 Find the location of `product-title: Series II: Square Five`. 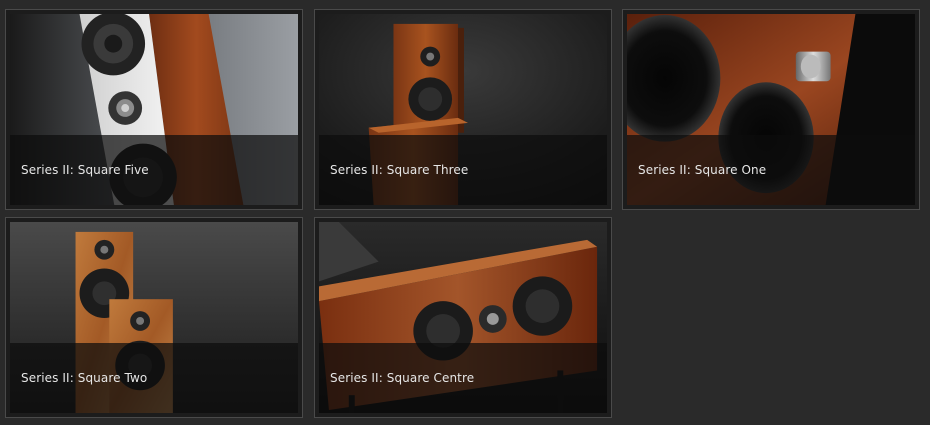

product-title: Series II: Square Five is located at coordinates (79, 170).